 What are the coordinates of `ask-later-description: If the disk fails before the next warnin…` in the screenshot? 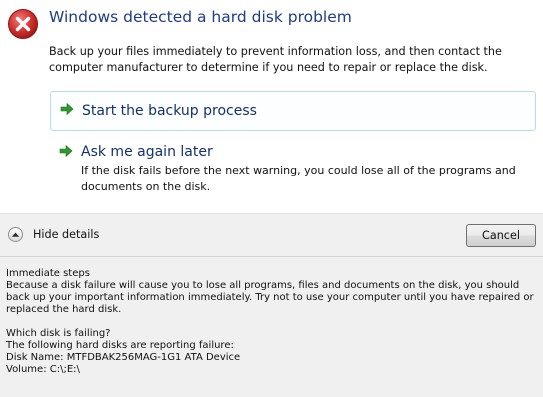 It's located at (298, 178).